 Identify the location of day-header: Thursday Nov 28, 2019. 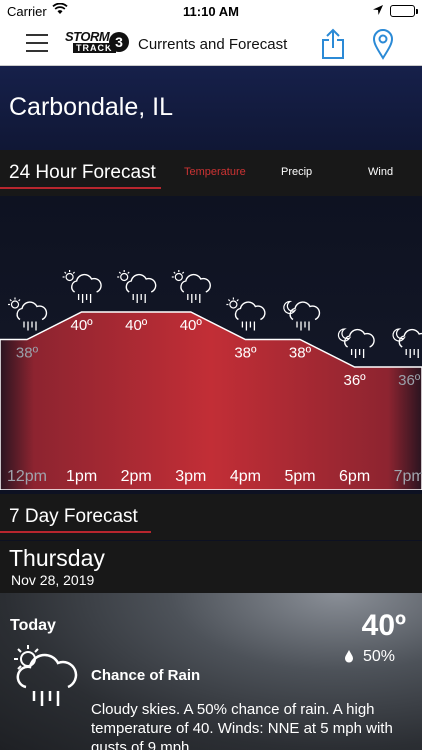
(211, 567).